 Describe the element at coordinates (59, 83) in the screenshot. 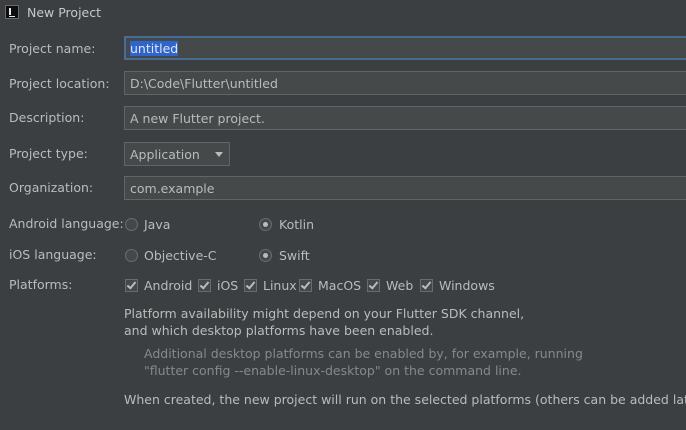

I see `project-location-label: Project location:` at that location.